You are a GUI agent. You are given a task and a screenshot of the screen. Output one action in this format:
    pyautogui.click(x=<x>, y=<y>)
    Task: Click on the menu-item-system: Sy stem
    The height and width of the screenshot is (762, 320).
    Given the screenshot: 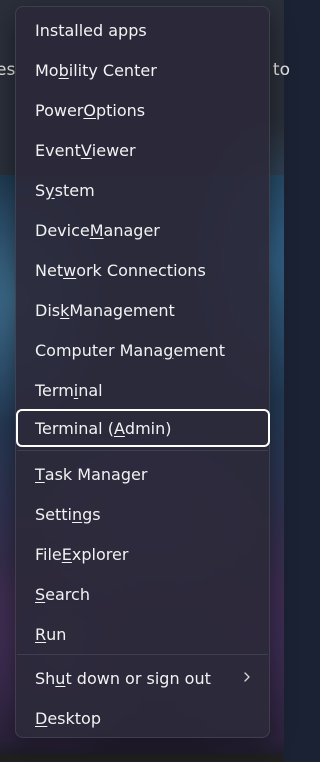 What is the action you would take?
    pyautogui.click(x=143, y=190)
    